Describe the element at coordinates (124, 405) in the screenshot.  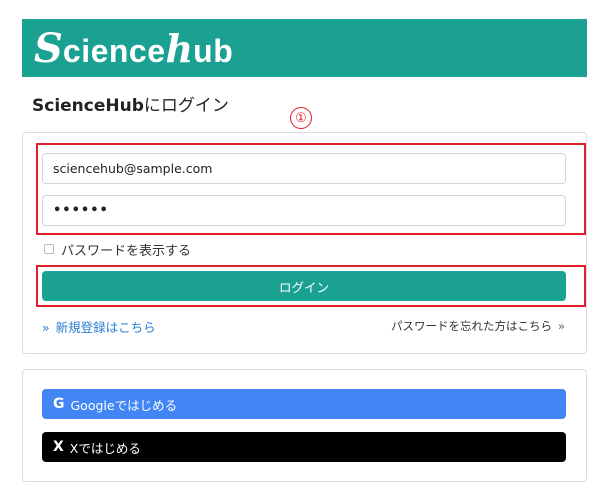
I see `google-login-label: Googleではじめる` at that location.